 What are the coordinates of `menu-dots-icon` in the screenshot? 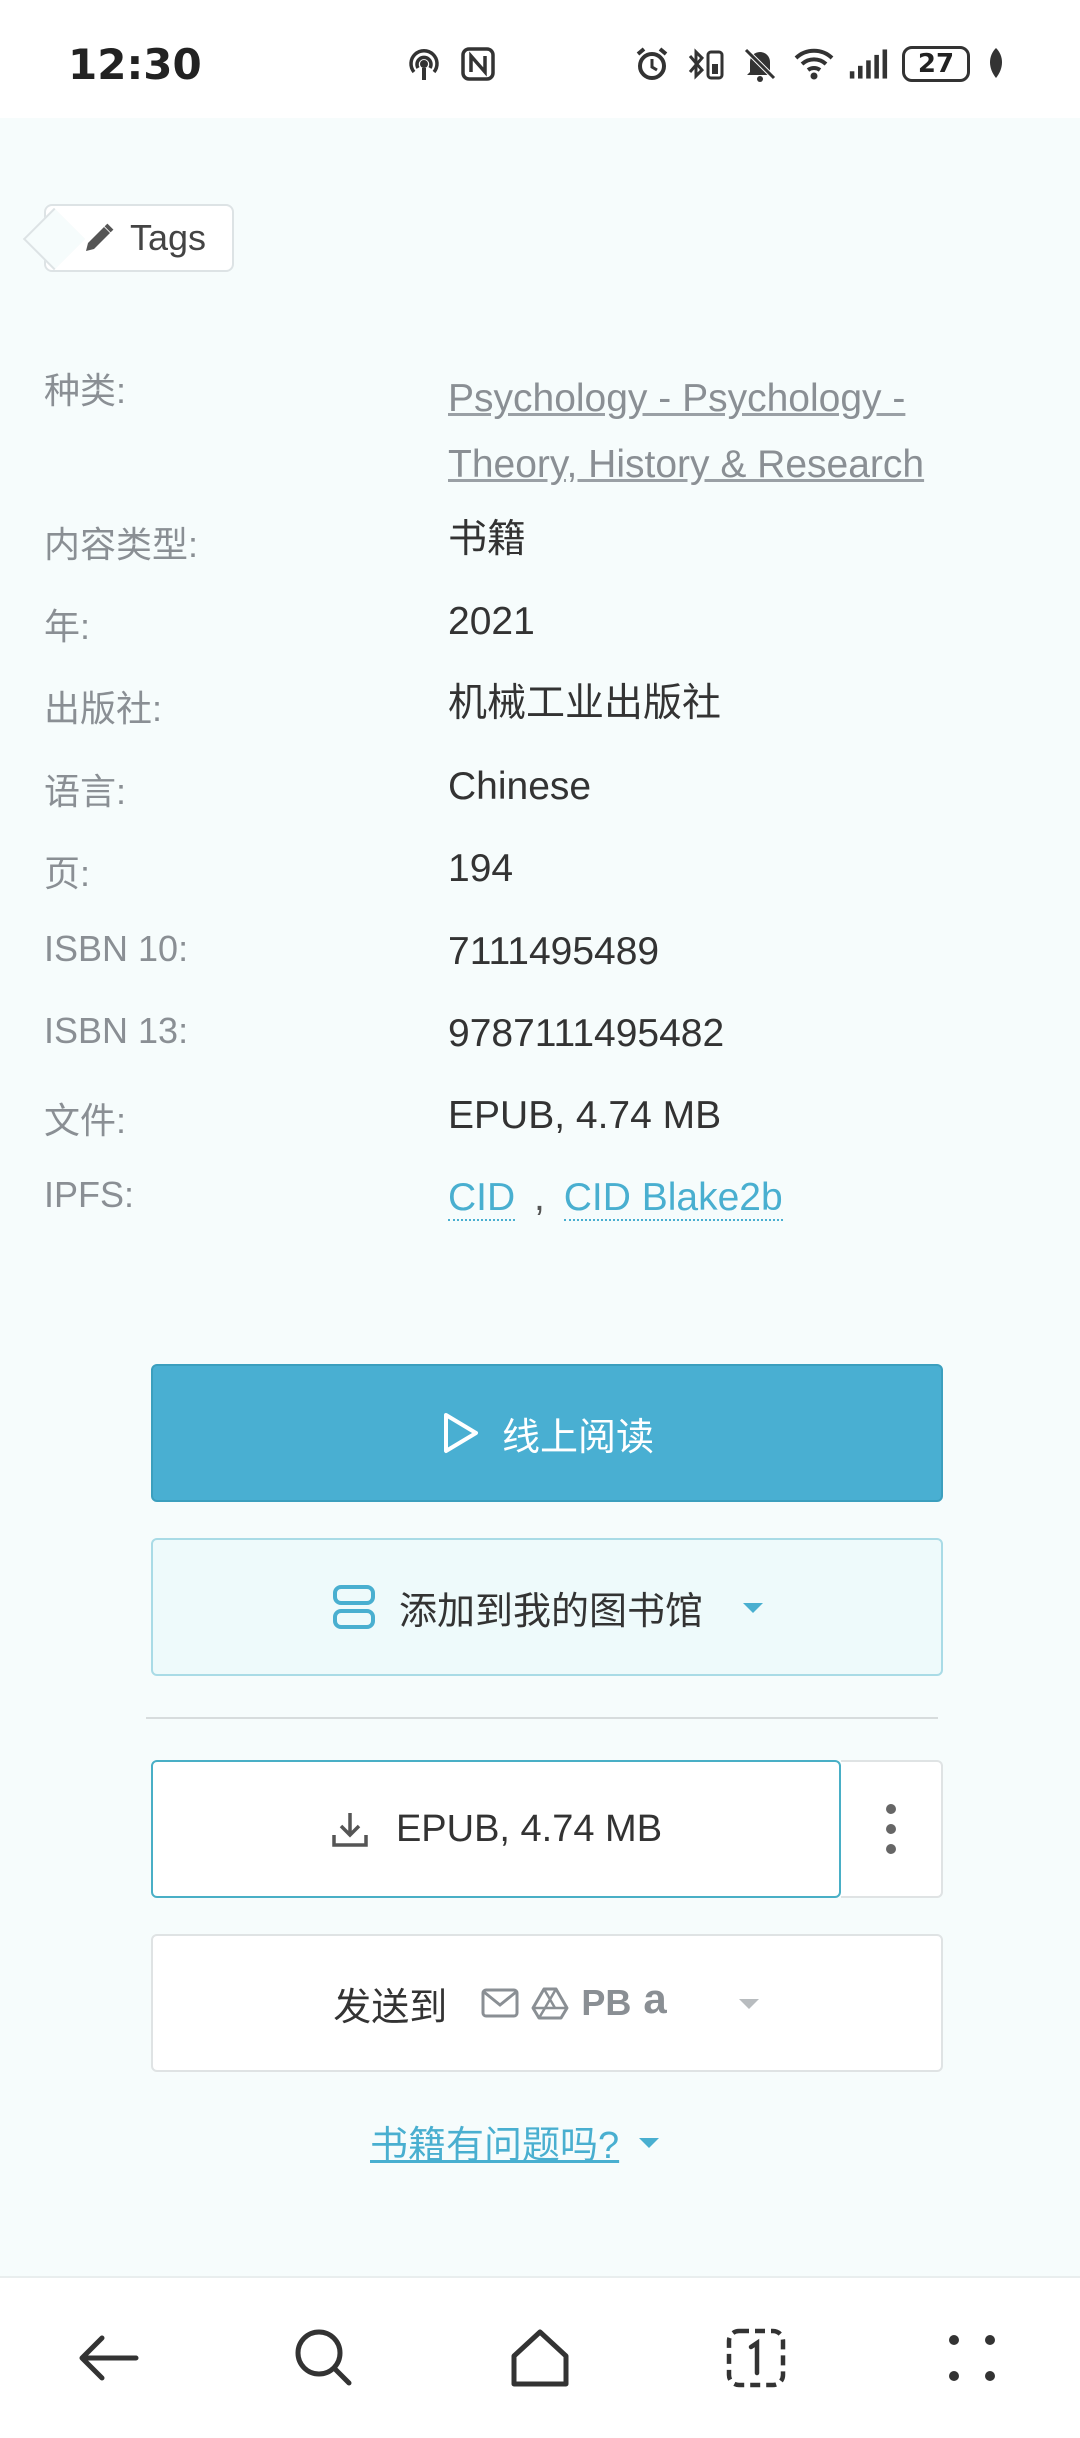 It's located at (972, 2358).